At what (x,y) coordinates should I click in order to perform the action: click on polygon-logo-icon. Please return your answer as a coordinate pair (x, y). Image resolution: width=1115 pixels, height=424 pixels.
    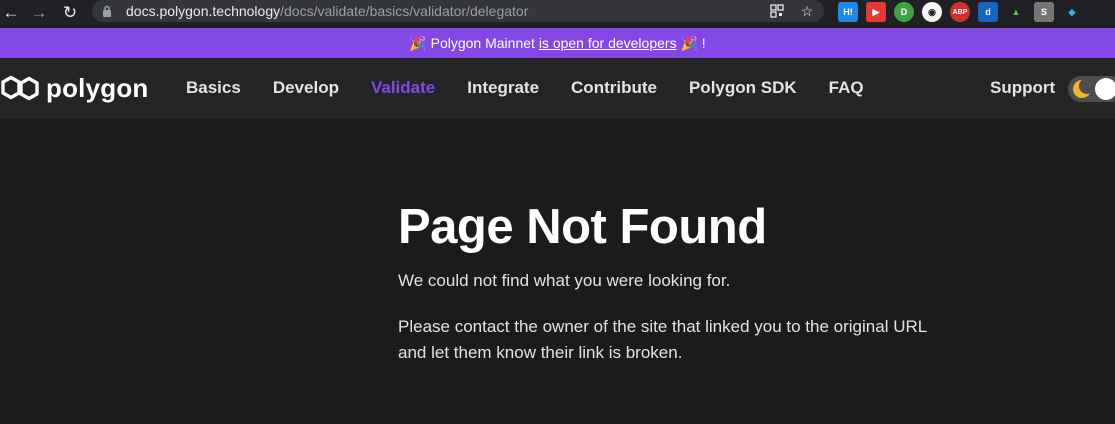
    Looking at the image, I should click on (20, 88).